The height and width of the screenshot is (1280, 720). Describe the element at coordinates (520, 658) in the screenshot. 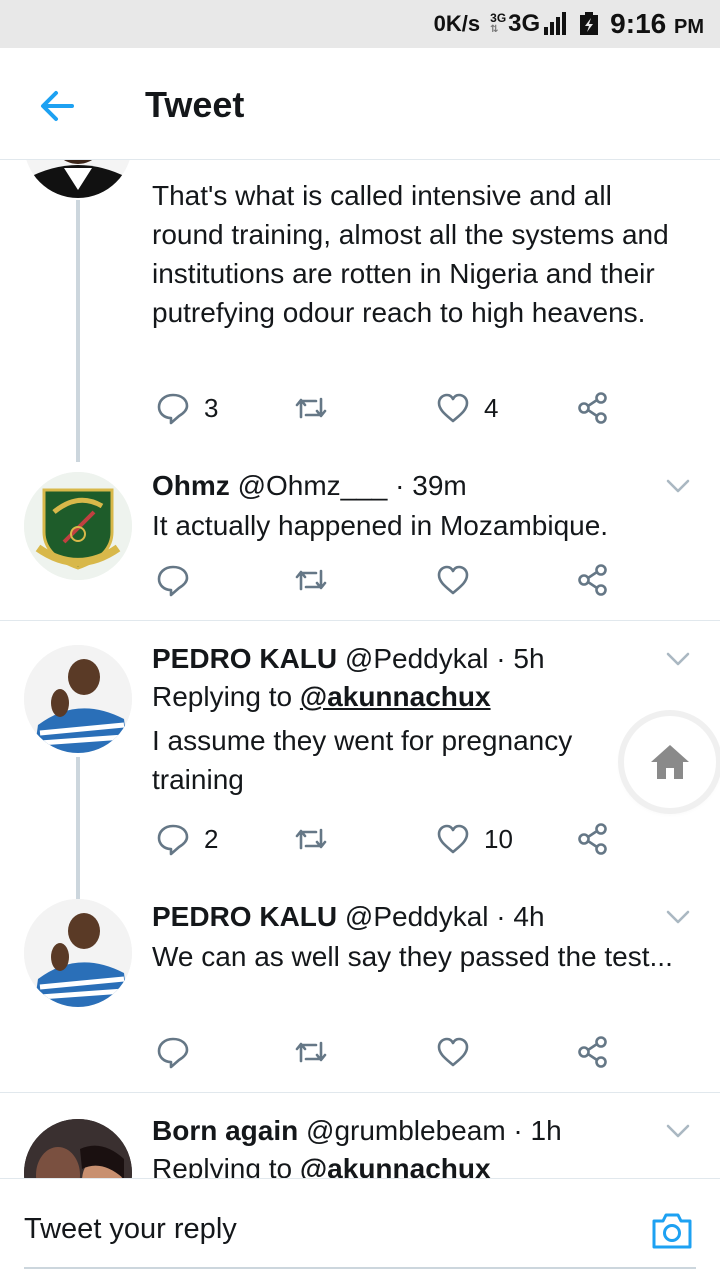

I see `tweet-time: · 5h` at that location.